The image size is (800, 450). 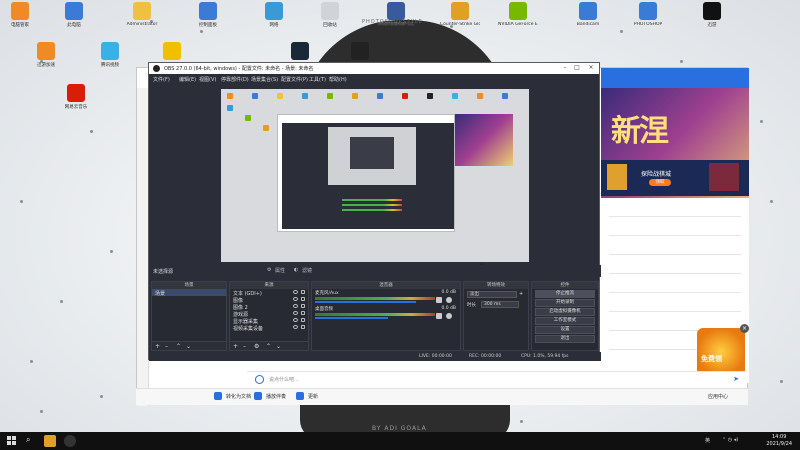 I want to click on taskbar-clock: 14:09 2021/9/24, so click(x=779, y=441).